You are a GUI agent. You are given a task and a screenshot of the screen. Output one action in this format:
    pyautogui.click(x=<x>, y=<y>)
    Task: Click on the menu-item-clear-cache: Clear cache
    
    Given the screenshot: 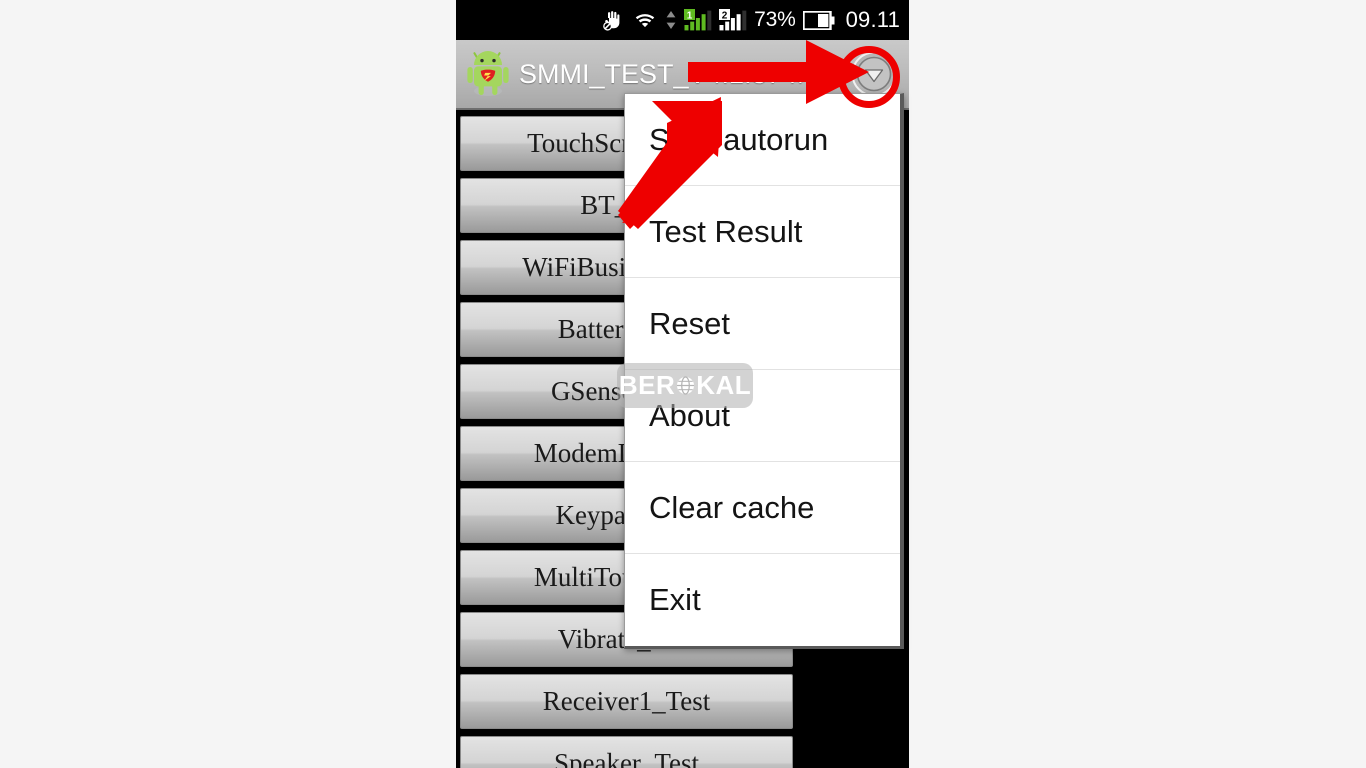 What is the action you would take?
    pyautogui.click(x=762, y=508)
    